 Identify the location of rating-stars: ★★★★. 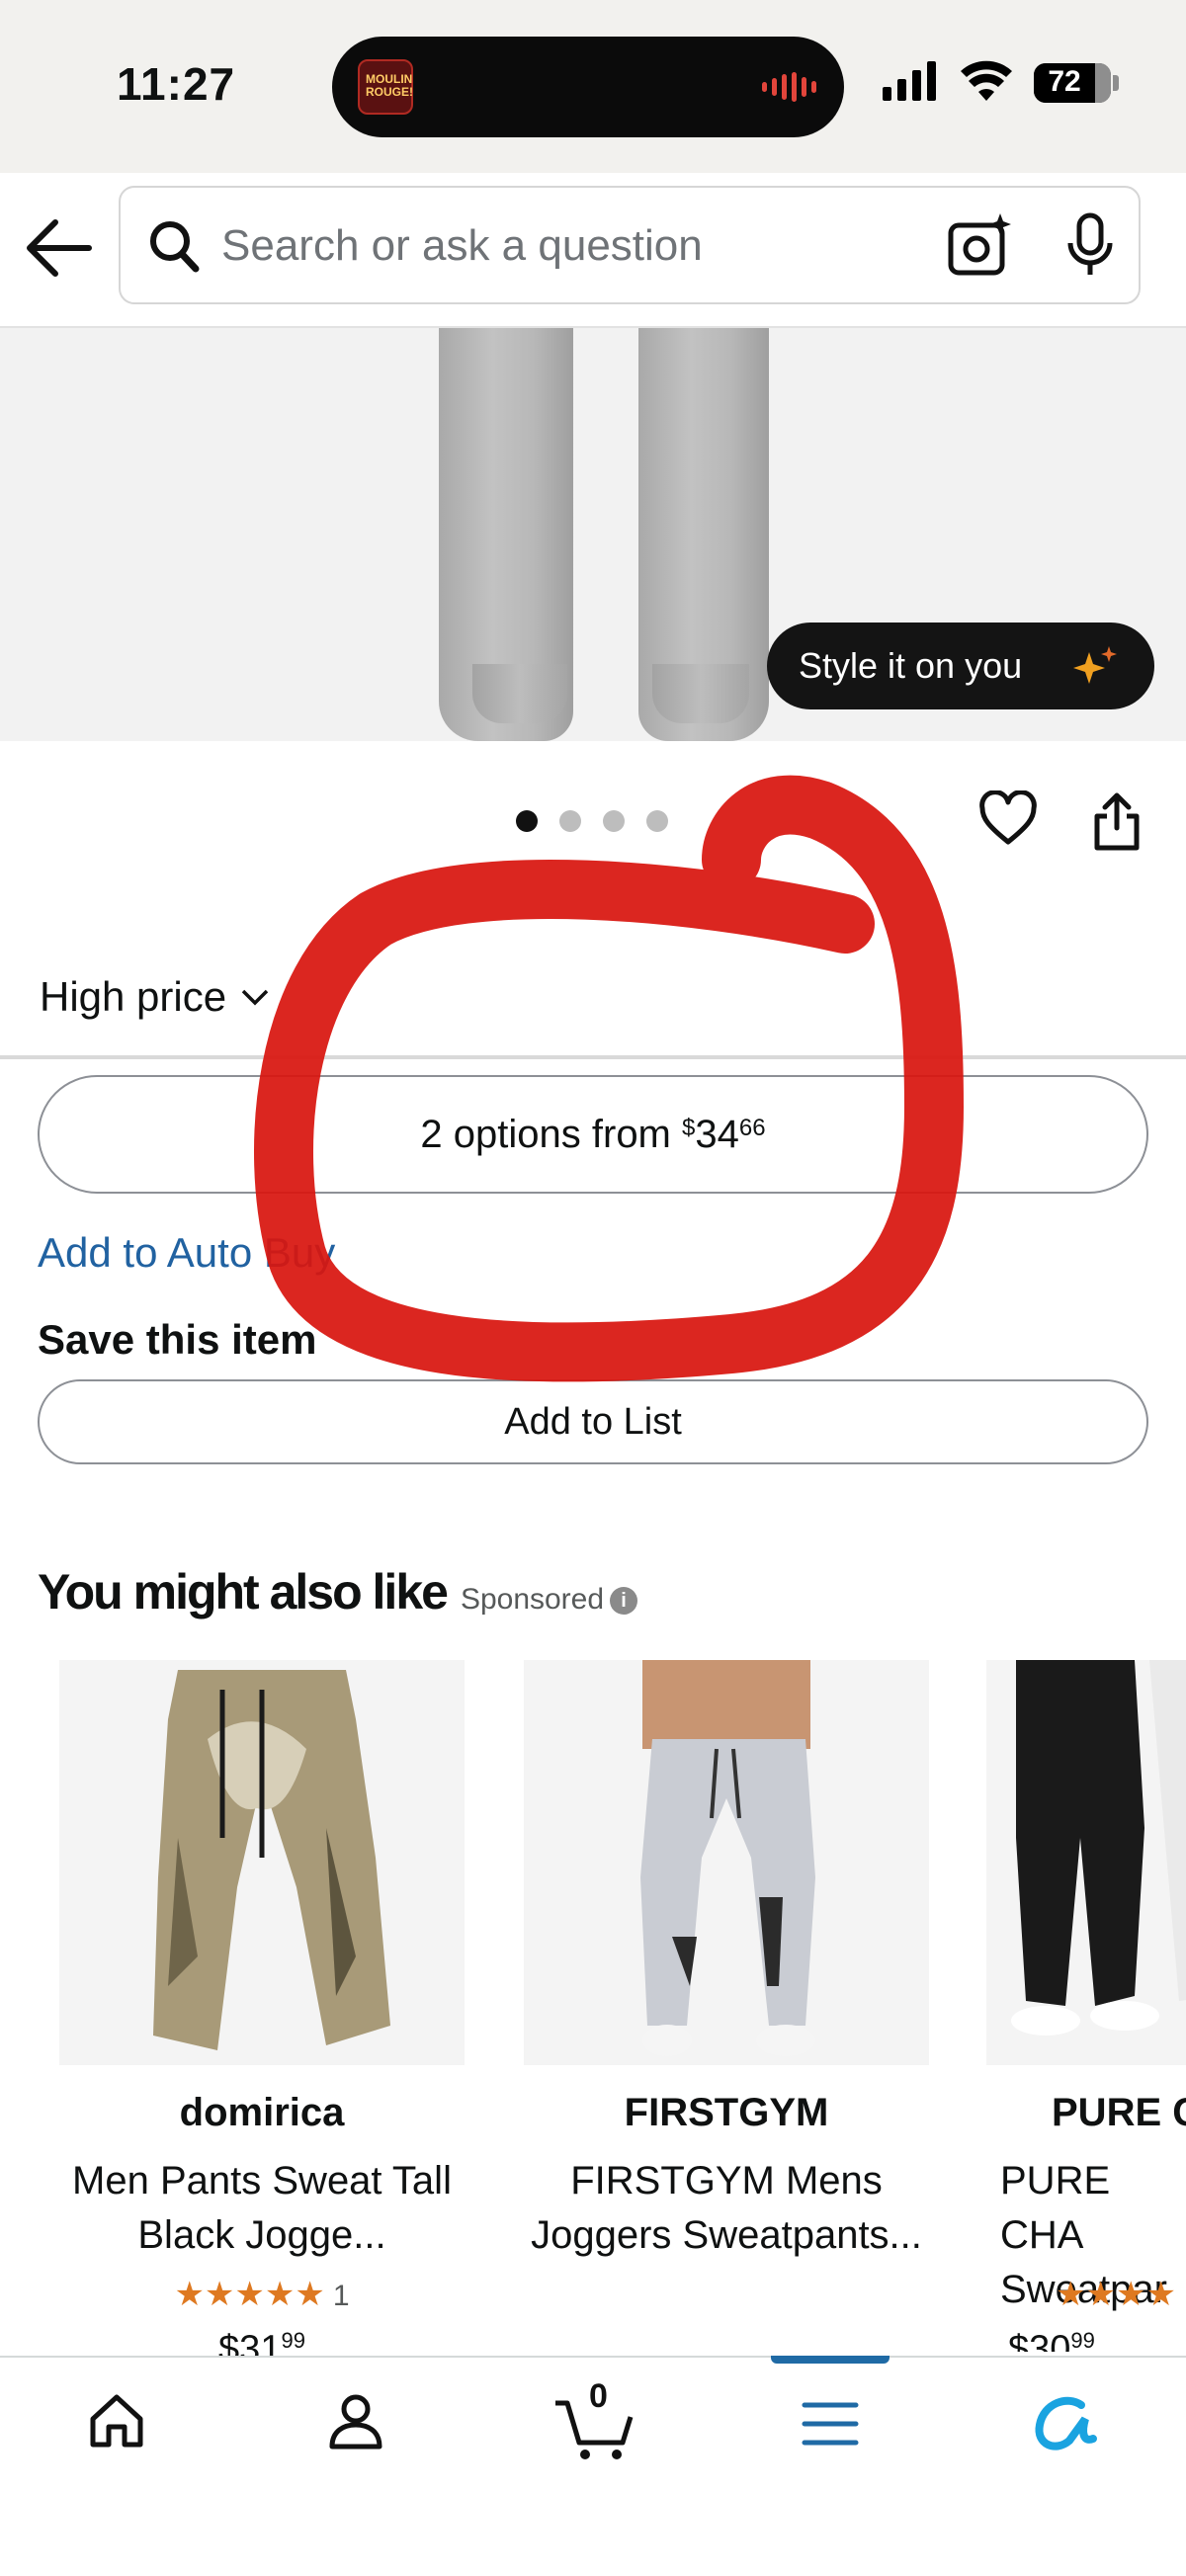
(1116, 2294).